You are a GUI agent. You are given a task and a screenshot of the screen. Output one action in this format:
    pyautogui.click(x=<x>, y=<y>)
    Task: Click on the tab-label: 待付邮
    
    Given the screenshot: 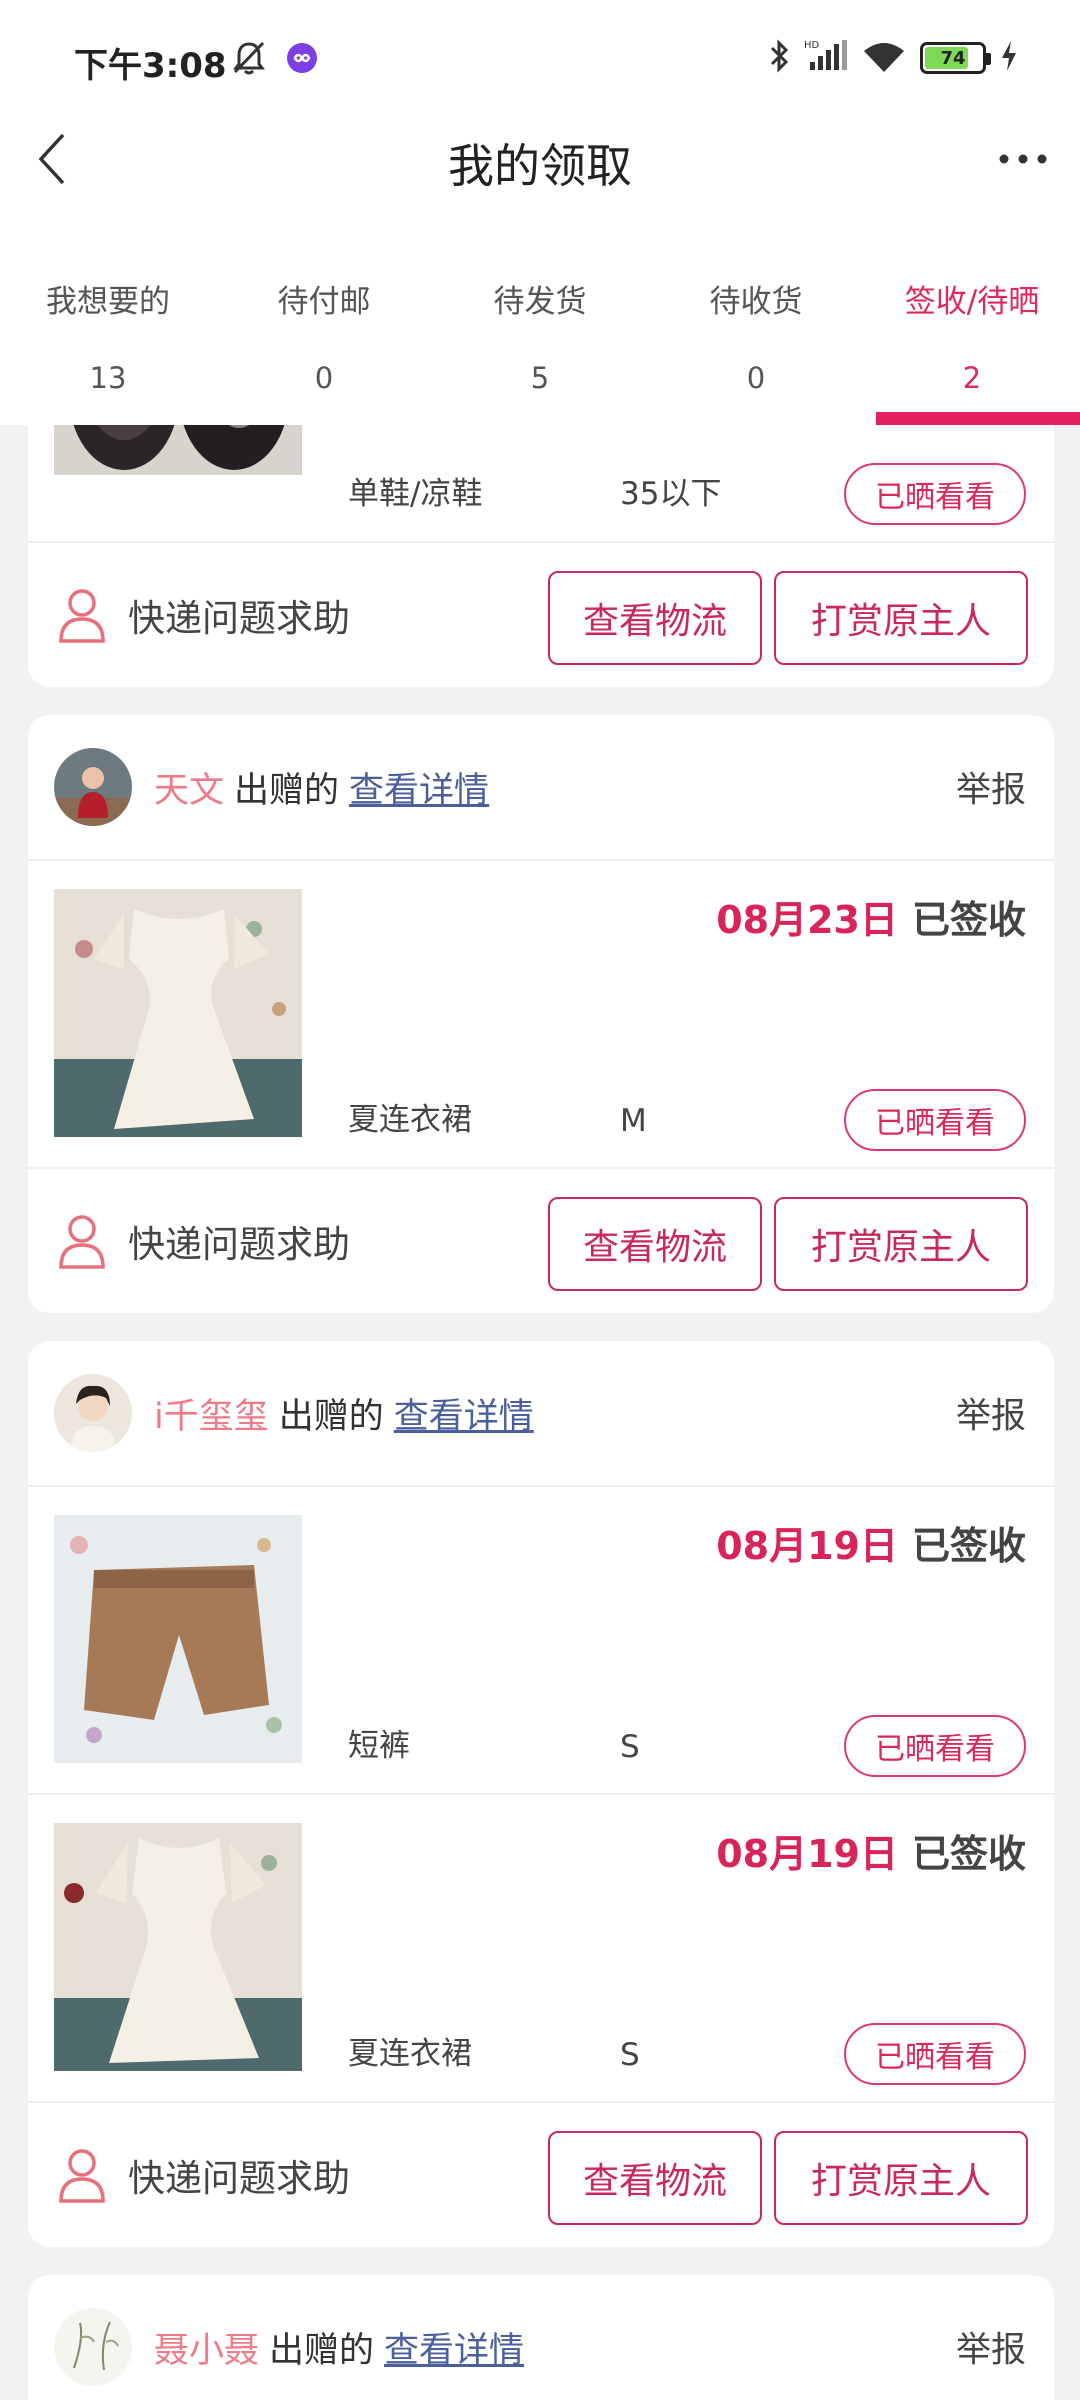 What is the action you would take?
    pyautogui.click(x=324, y=302)
    